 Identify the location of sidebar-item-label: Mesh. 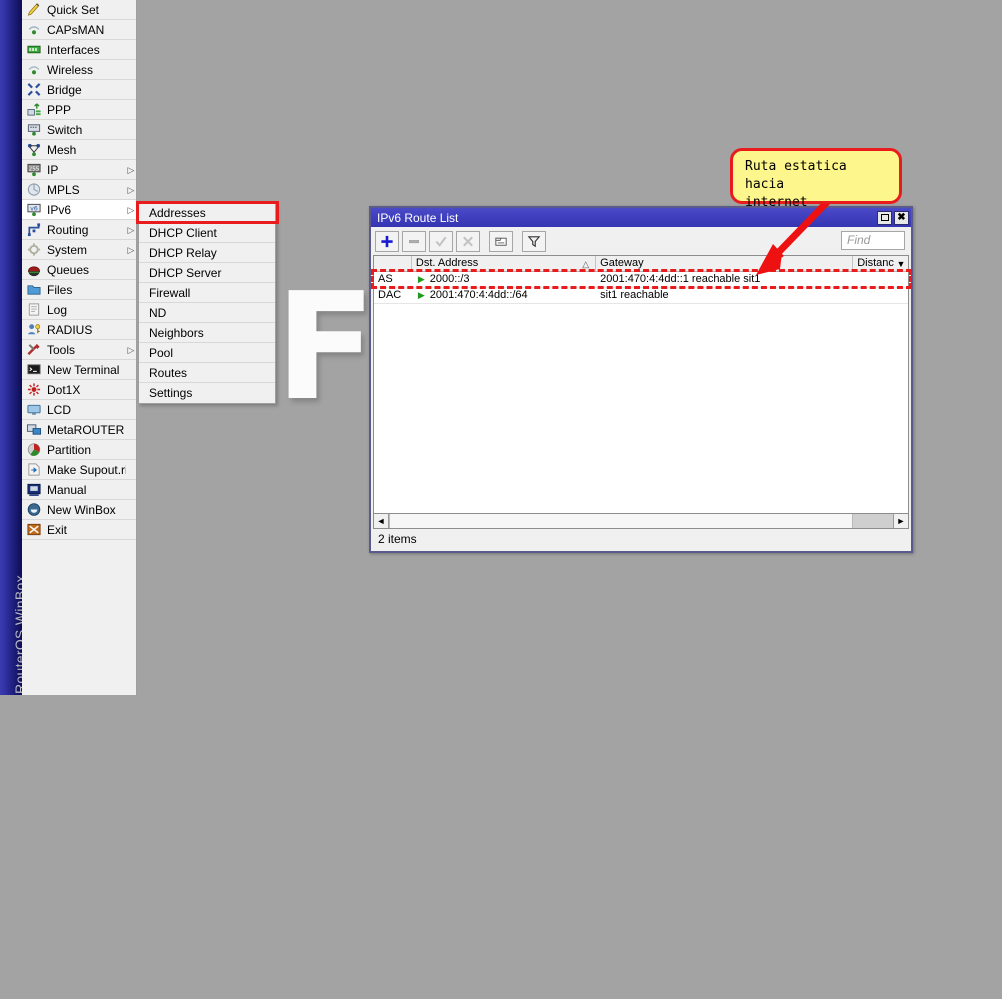
(62, 149).